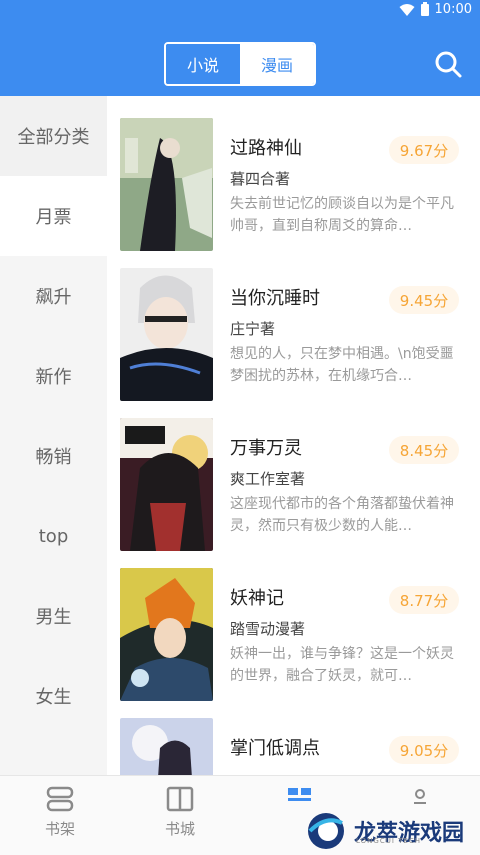 The image size is (480, 855). Describe the element at coordinates (60, 816) in the screenshot. I see `tab-bookshelf: 书架` at that location.